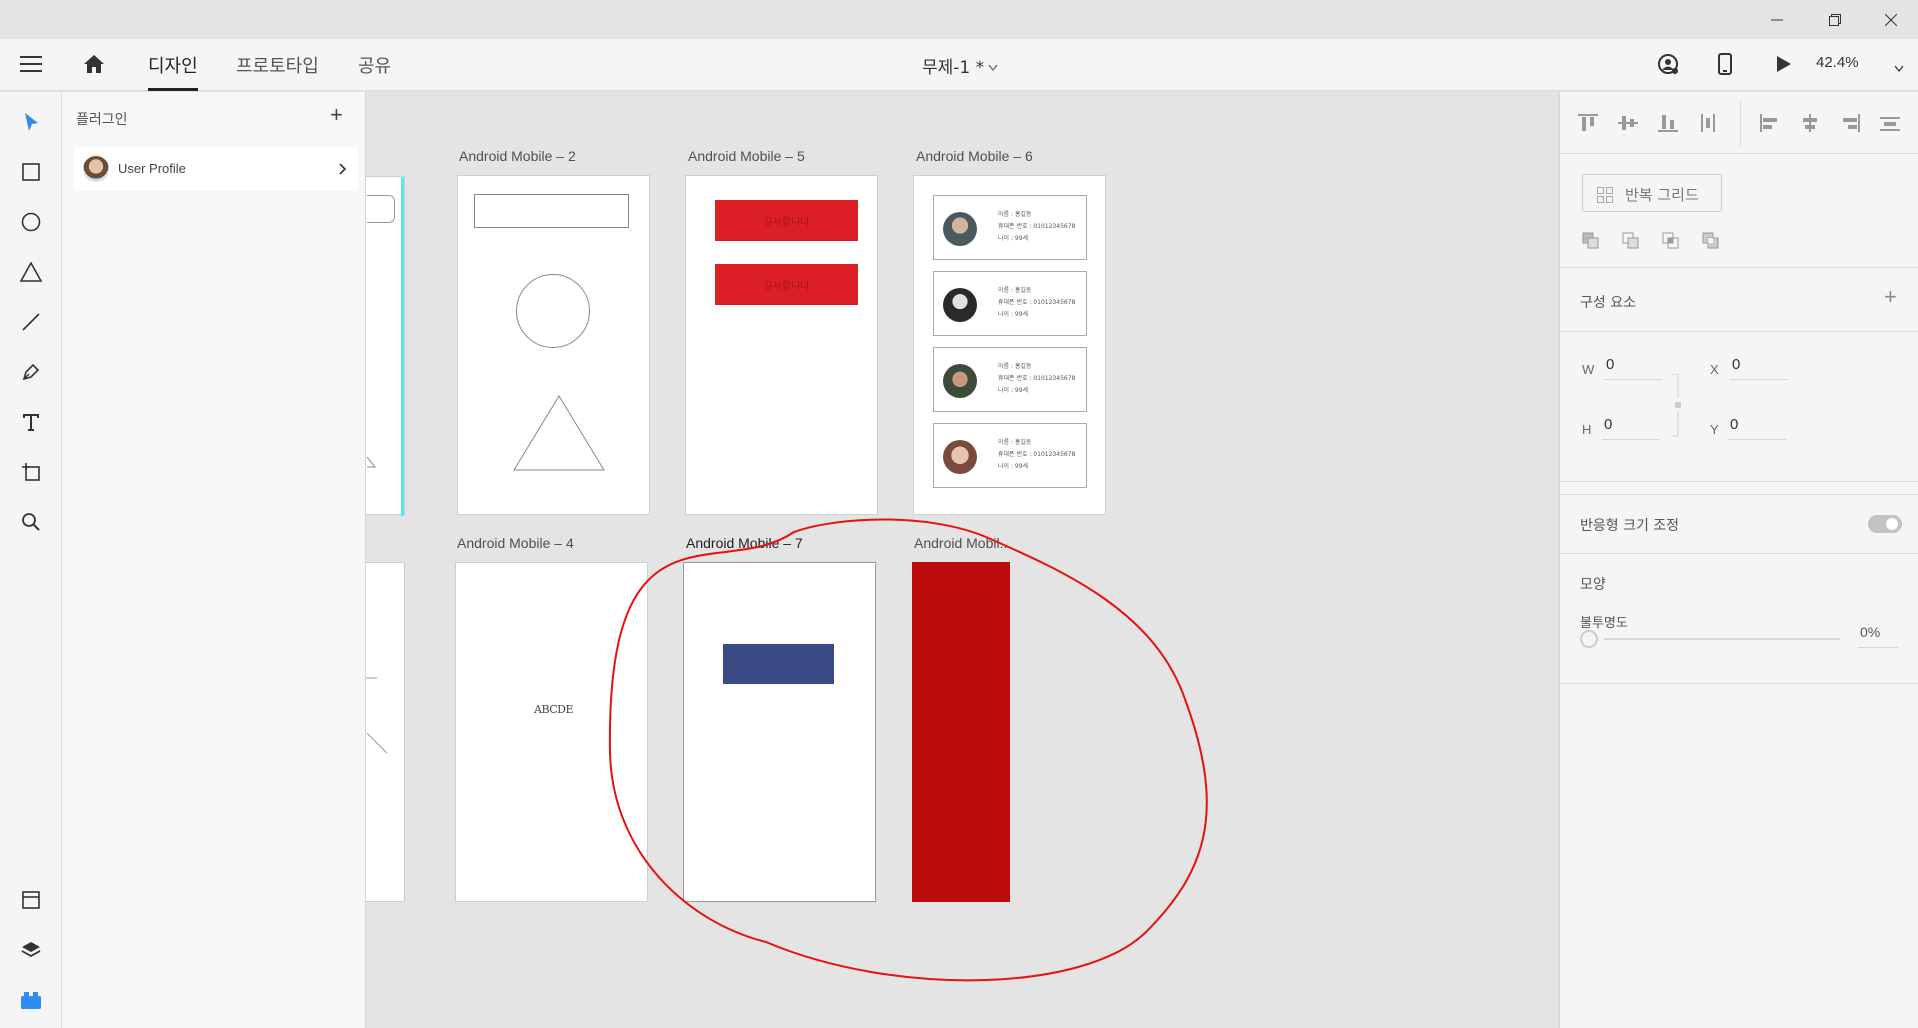 This screenshot has height=1028, width=1918. I want to click on add-plugin-icon: +, so click(336, 115).